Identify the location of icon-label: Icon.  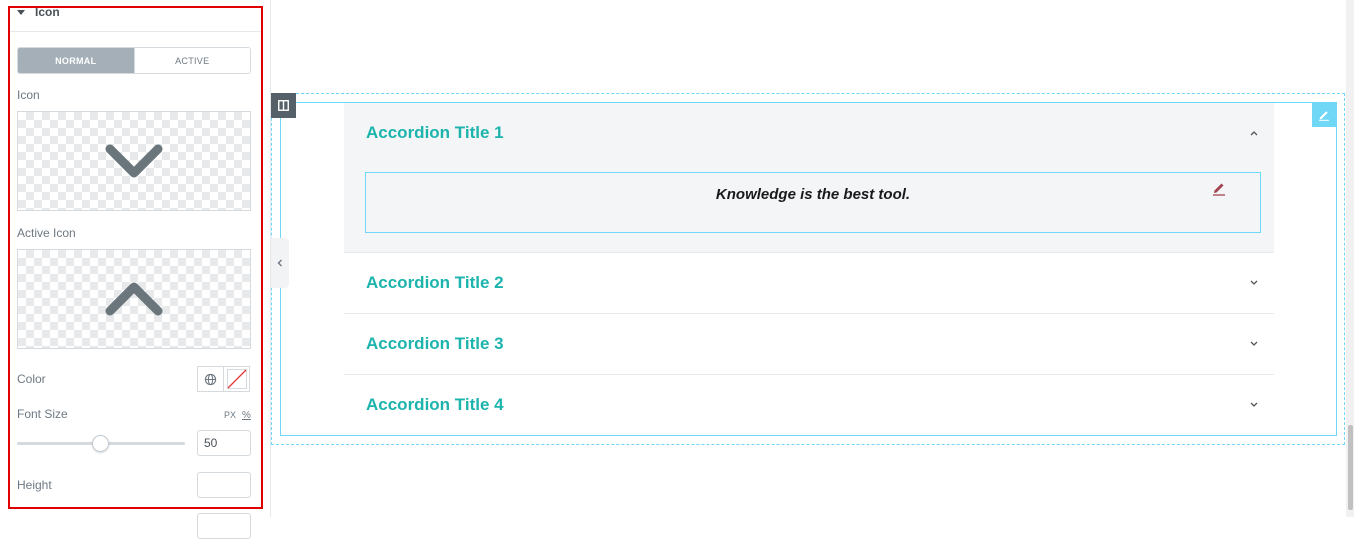
(28, 95).